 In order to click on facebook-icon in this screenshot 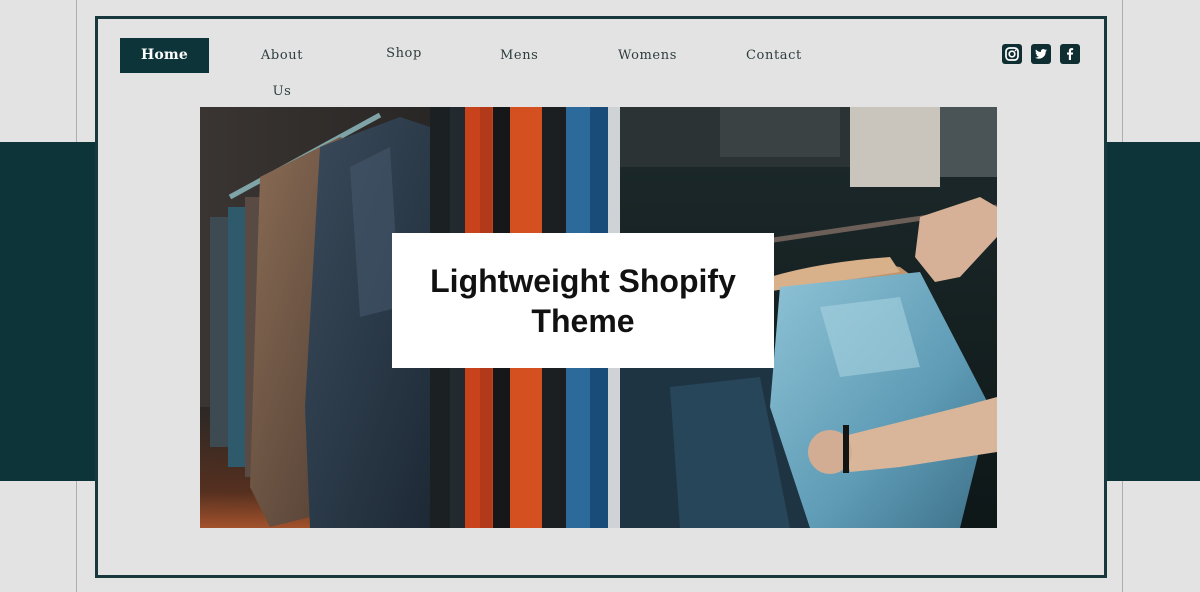, I will do `click(1070, 54)`.